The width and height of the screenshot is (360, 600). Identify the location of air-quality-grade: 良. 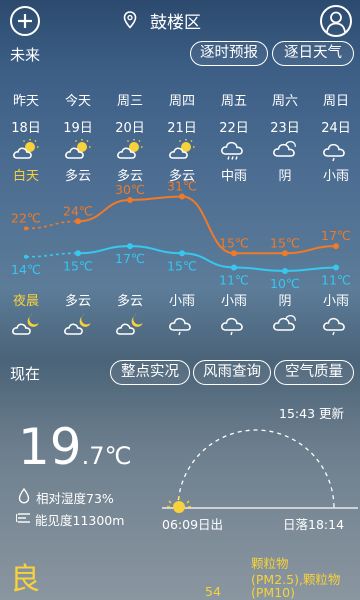
(25, 579).